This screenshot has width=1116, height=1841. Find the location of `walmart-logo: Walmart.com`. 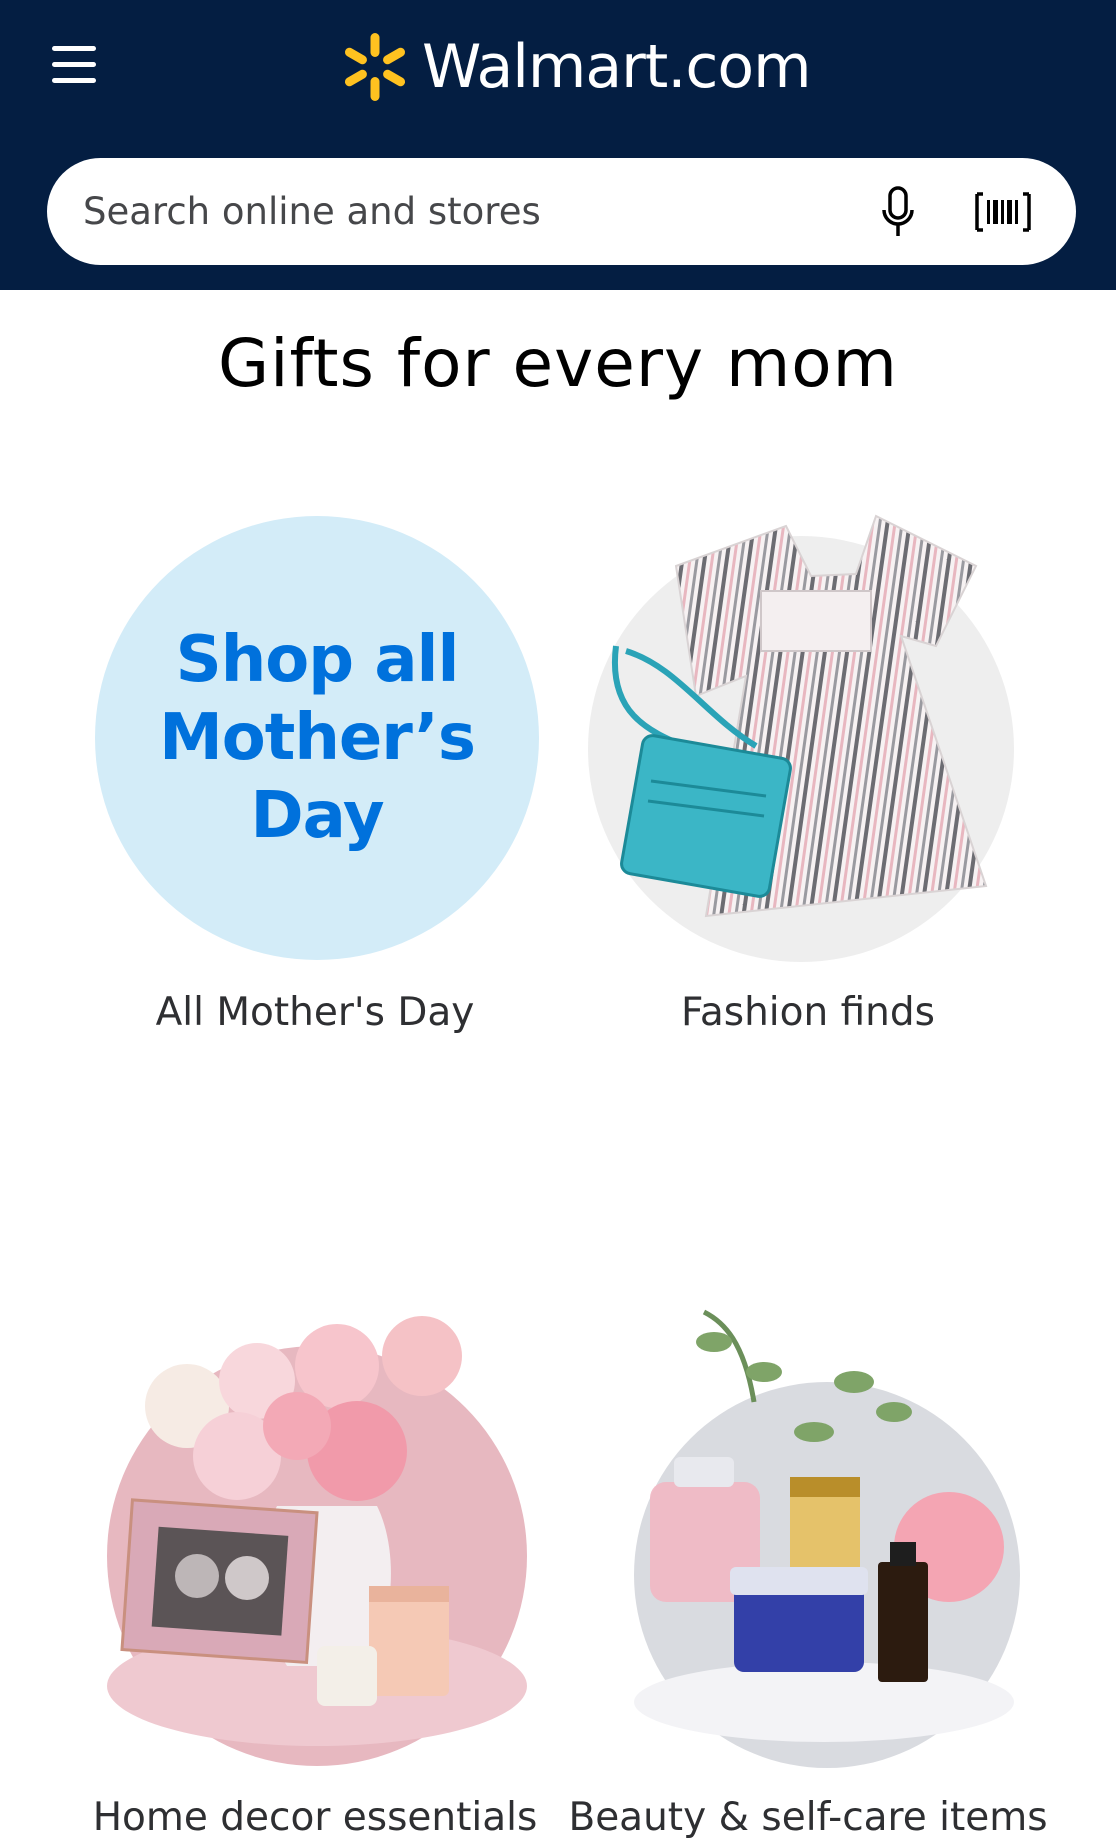

walmart-logo: Walmart.com is located at coordinates (576, 67).